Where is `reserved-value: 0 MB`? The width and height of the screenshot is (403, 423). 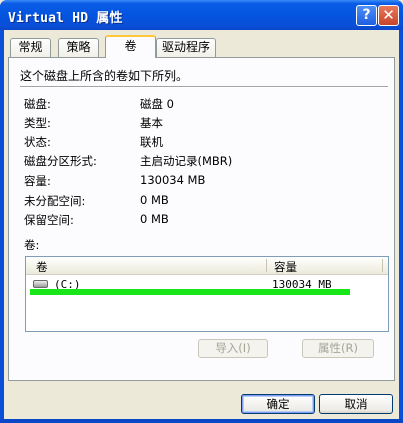
reserved-value: 0 MB is located at coordinates (154, 219).